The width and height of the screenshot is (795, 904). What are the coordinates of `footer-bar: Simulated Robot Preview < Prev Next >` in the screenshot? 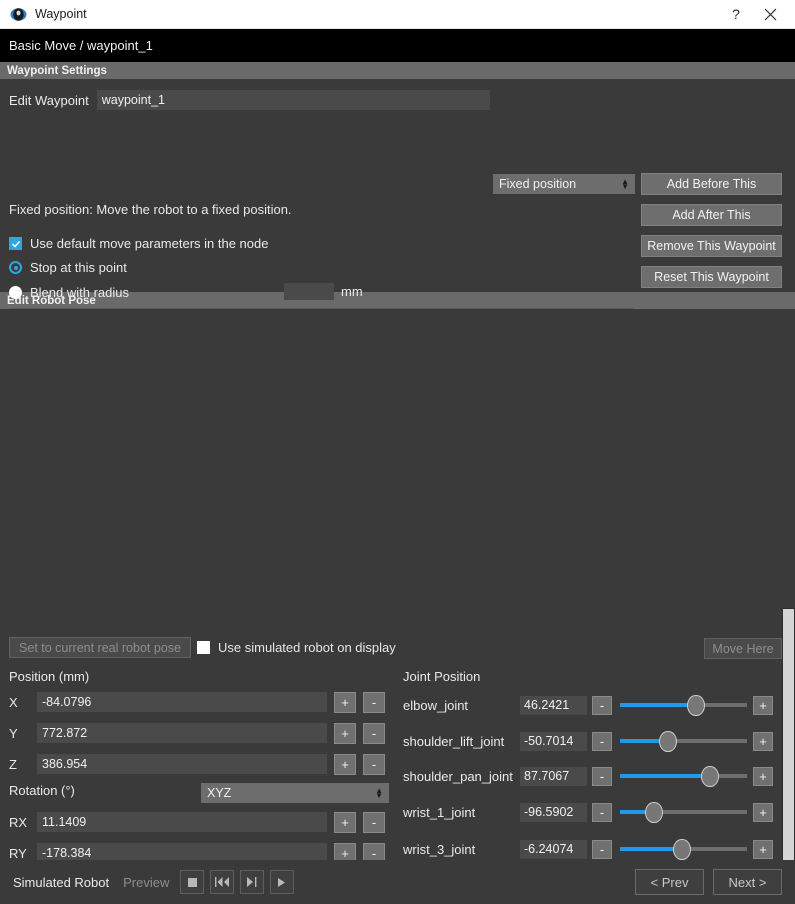 It's located at (397, 882).